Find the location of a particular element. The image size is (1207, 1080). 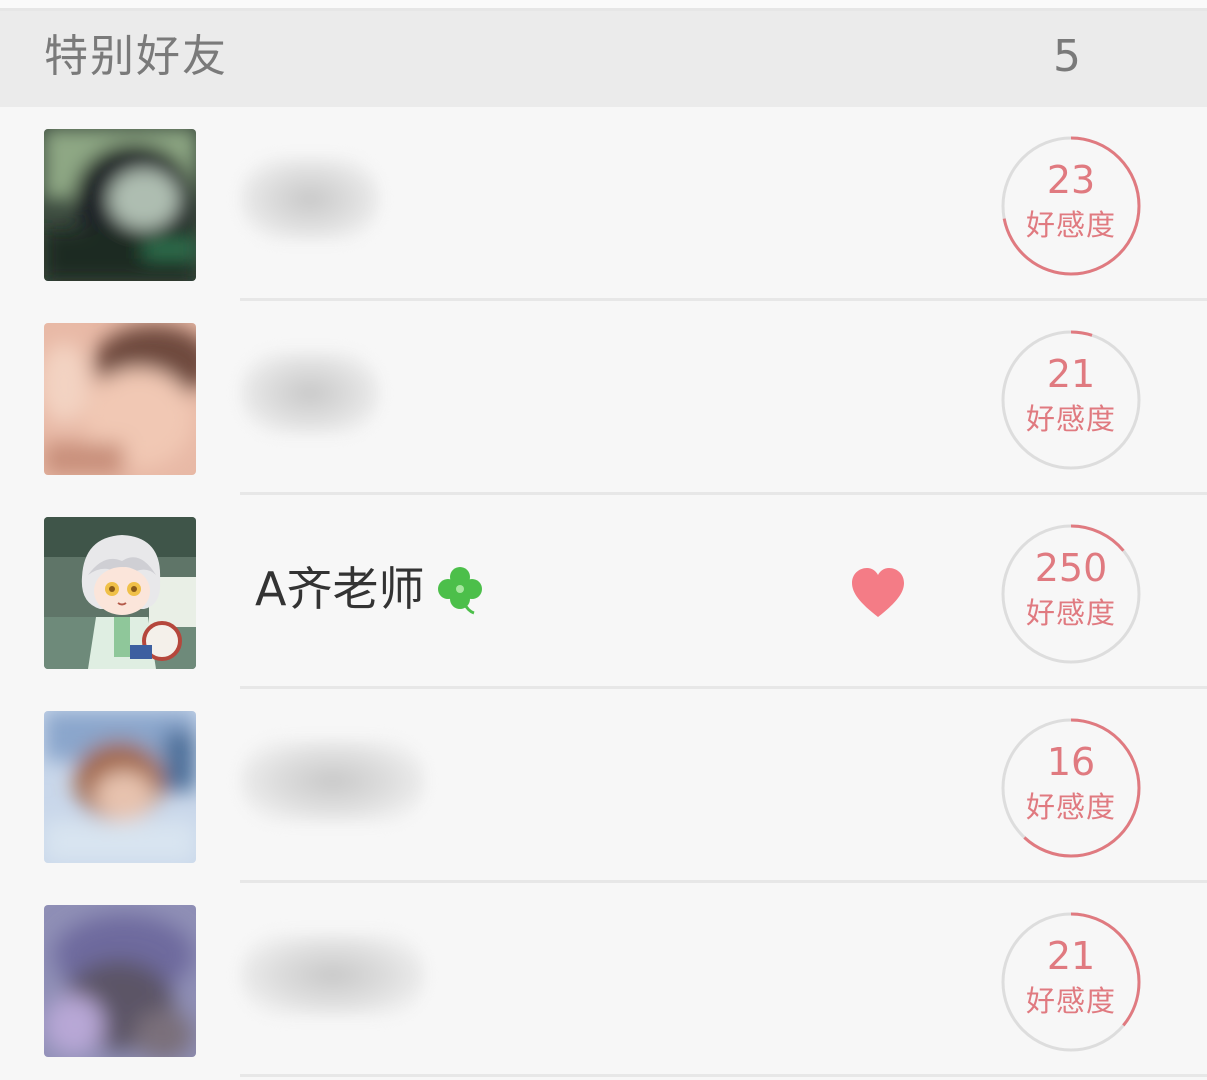

friend-name: A齐老师 is located at coordinates (370, 589).